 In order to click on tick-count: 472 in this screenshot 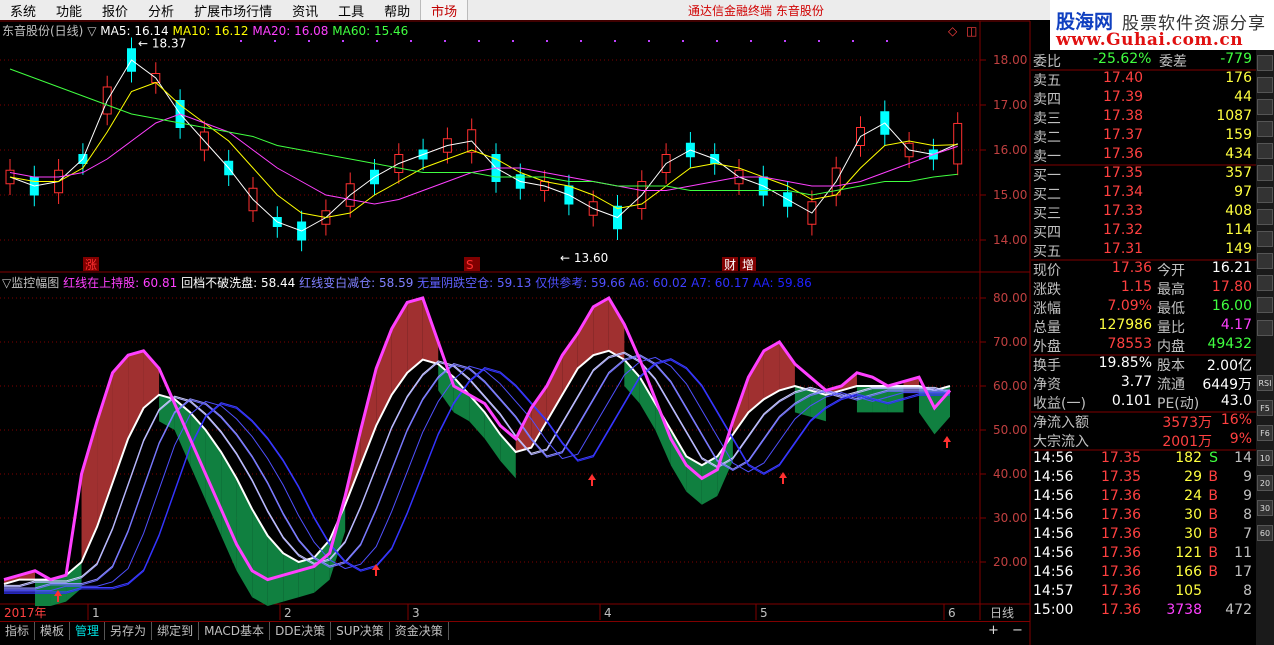, I will do `click(1238, 610)`.